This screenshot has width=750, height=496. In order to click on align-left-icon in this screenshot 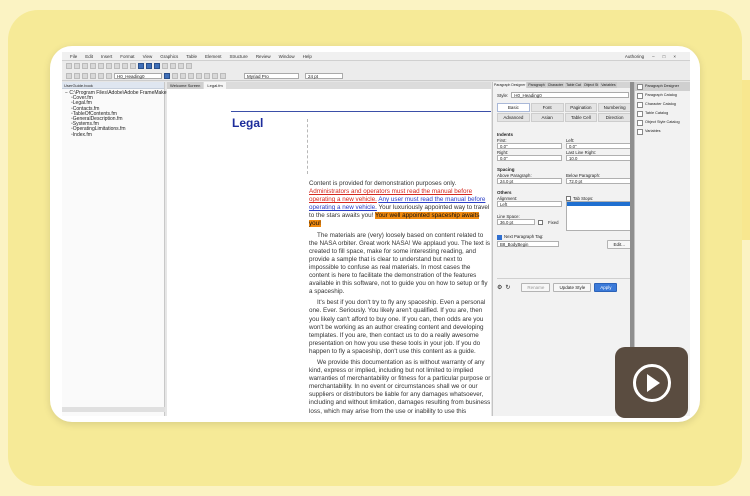, I will do `click(69, 76)`.